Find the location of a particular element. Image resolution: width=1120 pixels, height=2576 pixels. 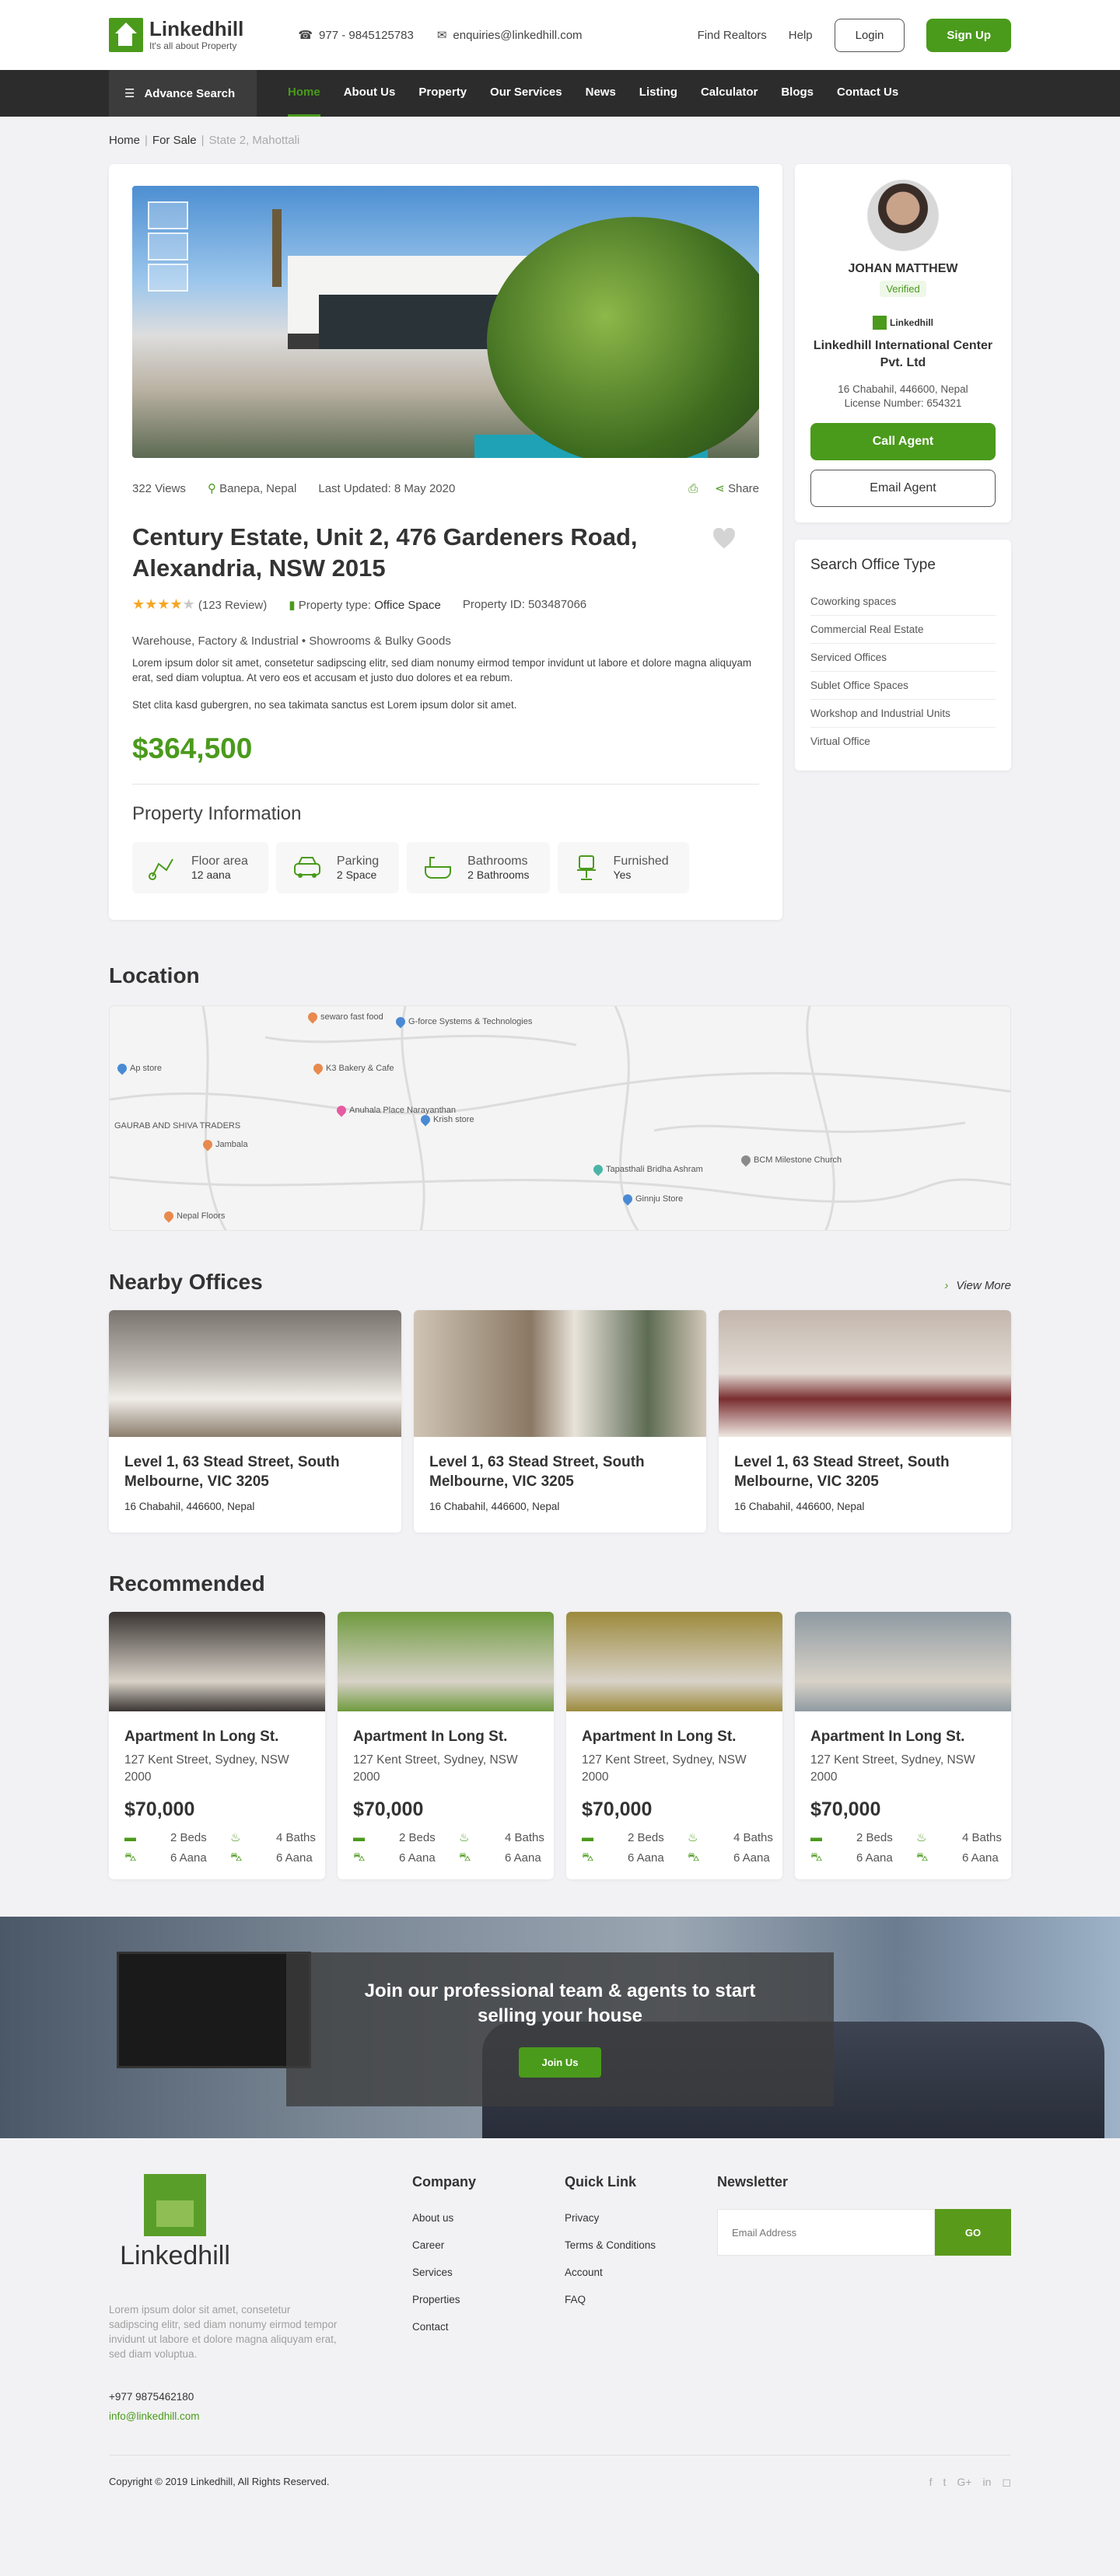

brand-logo: Linkedhill It's all about Property is located at coordinates (176, 35).